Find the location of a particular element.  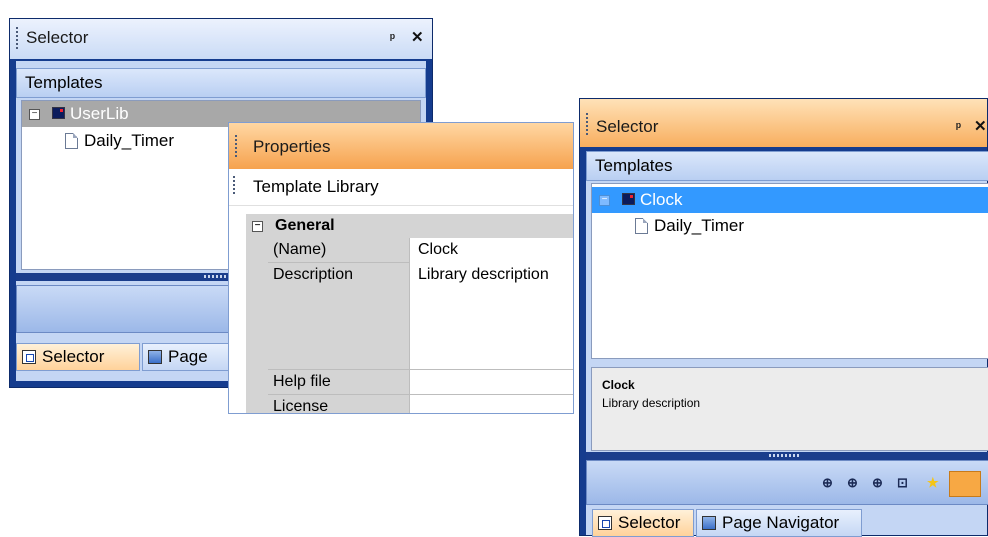

property-row: Help file is located at coordinates (420, 382).